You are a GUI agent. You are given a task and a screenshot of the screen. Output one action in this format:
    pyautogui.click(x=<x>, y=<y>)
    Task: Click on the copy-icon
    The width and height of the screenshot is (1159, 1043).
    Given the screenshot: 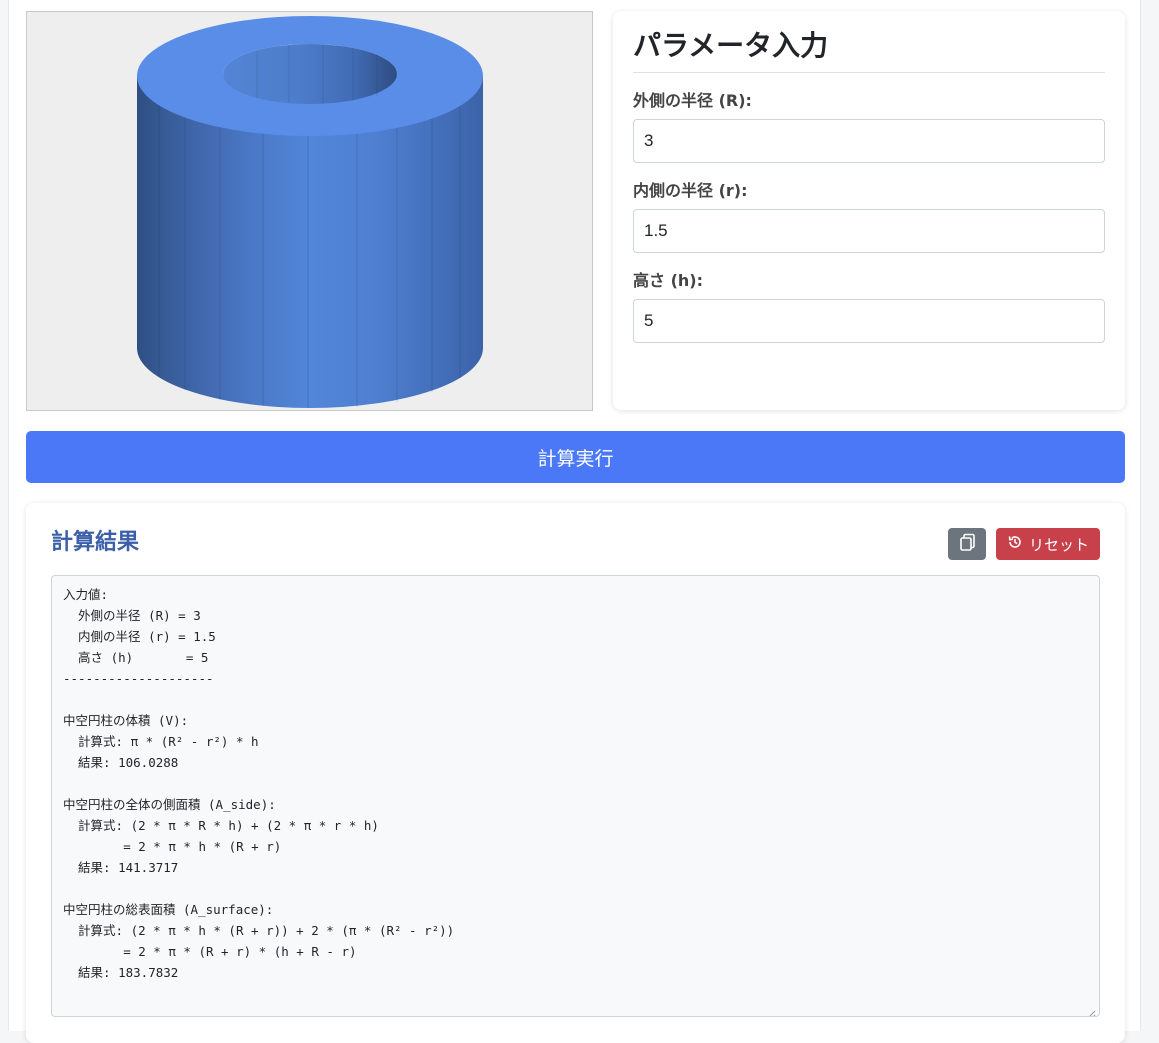 What is the action you would take?
    pyautogui.click(x=967, y=548)
    